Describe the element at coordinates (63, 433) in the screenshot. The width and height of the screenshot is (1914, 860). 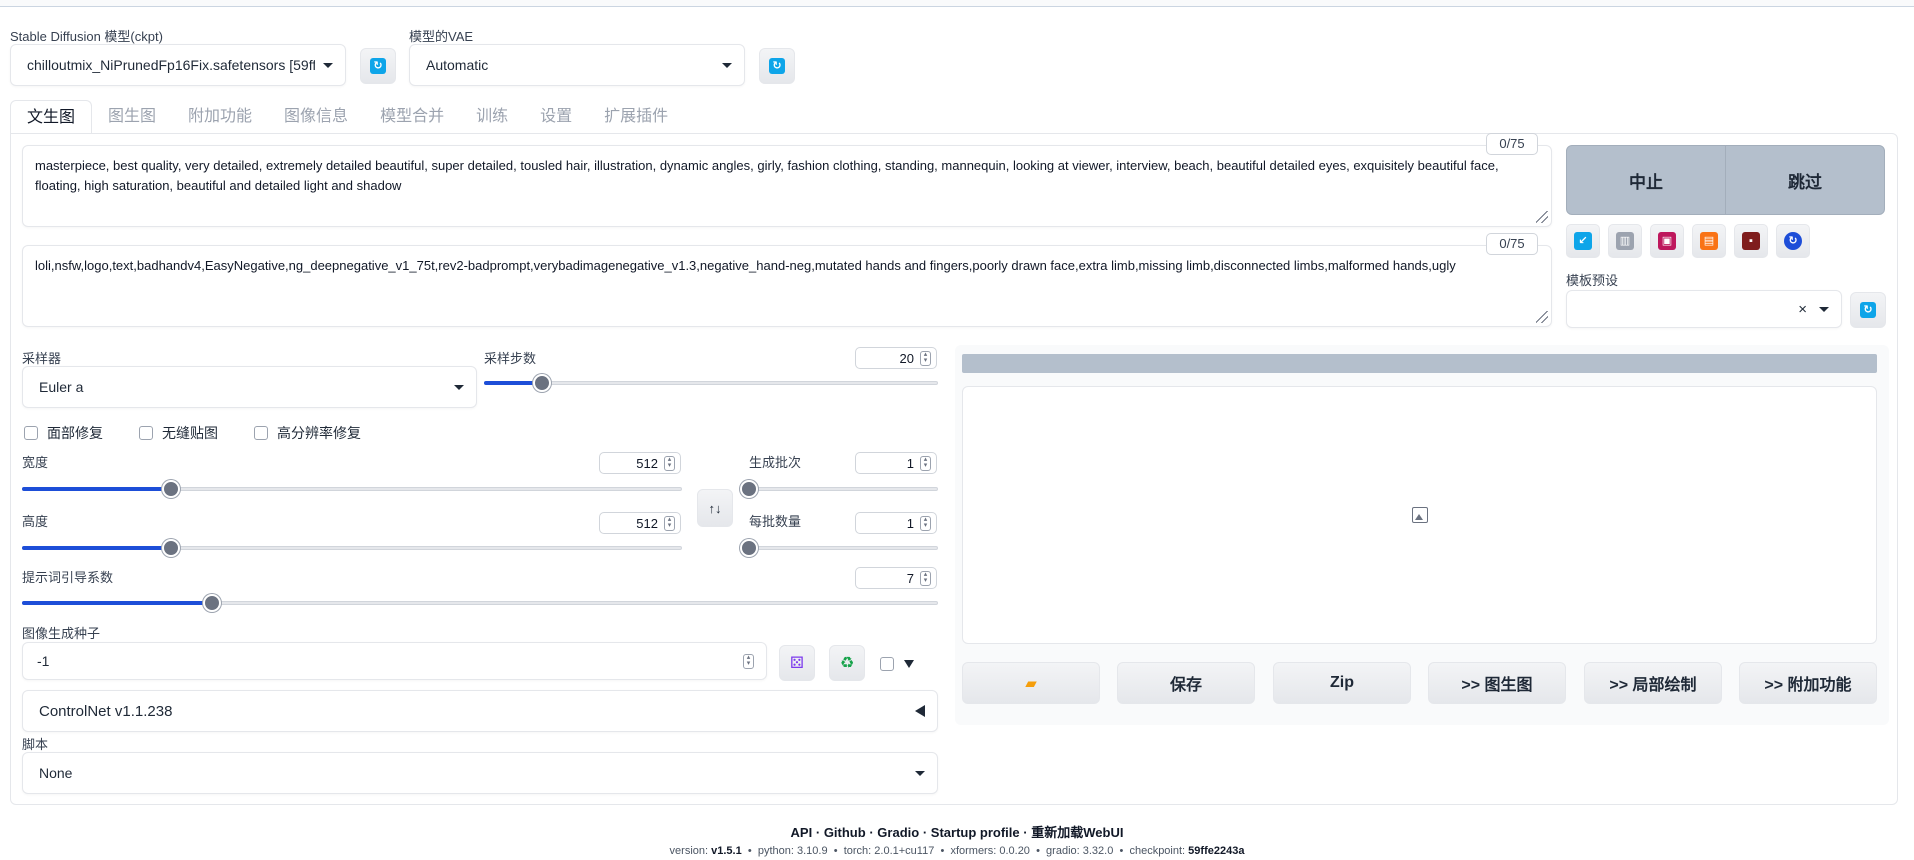
I see `restore-faces-checkbox: 面部修复` at that location.